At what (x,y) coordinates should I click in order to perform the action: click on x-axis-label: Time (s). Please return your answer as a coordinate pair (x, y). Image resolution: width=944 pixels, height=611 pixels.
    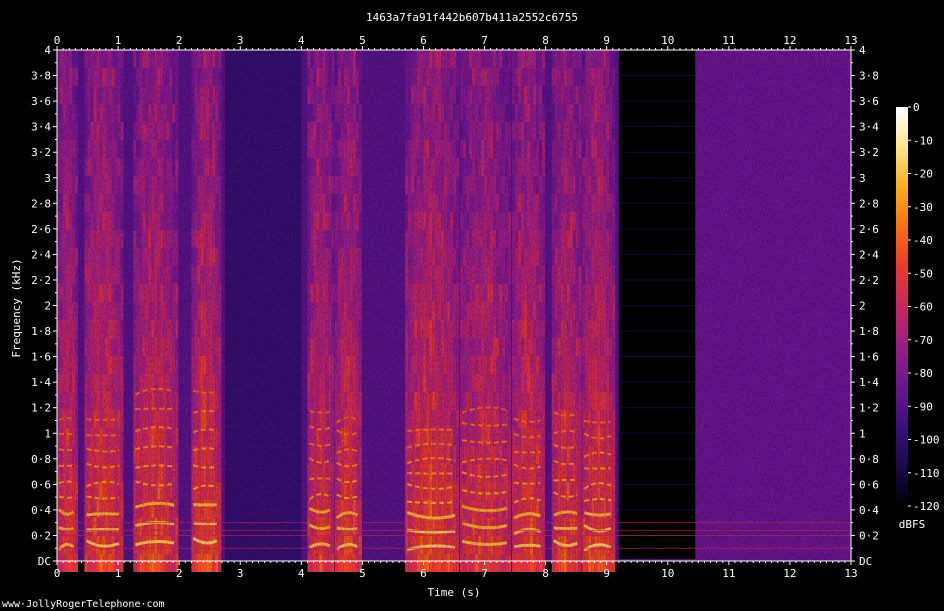
    Looking at the image, I should click on (454, 592).